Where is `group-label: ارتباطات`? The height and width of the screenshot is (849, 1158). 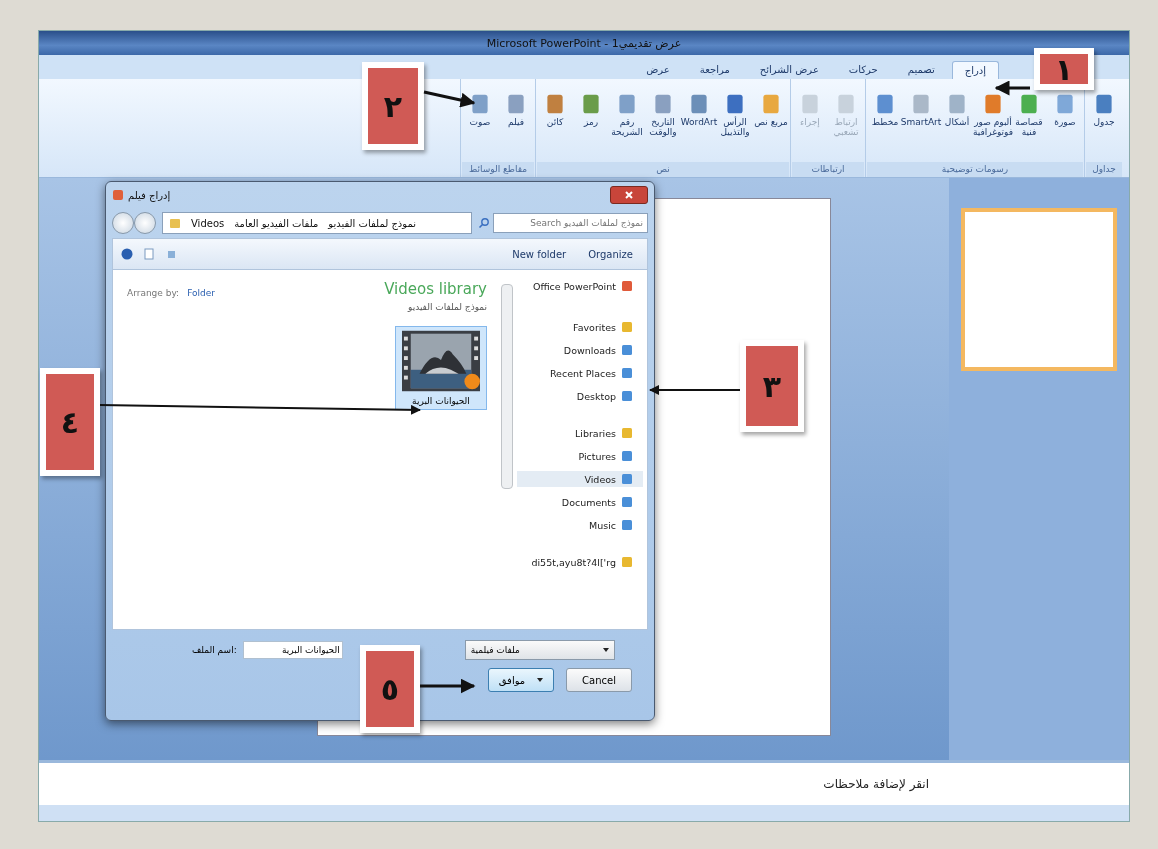
group-label: ارتباطات is located at coordinates (828, 169).